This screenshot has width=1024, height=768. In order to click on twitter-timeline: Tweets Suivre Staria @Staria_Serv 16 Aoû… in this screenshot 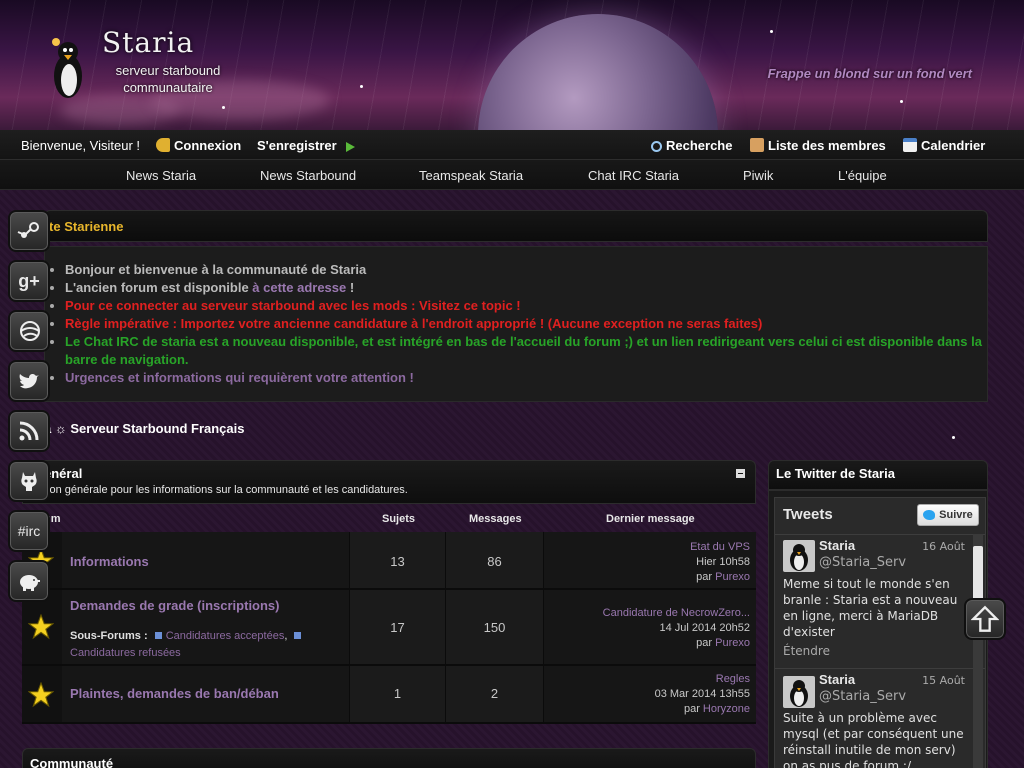, I will do `click(880, 632)`.